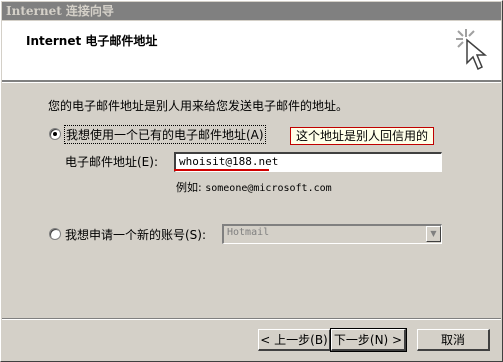  What do you see at coordinates (55, 234) in the screenshot?
I see `new-account-radio` at bounding box center [55, 234].